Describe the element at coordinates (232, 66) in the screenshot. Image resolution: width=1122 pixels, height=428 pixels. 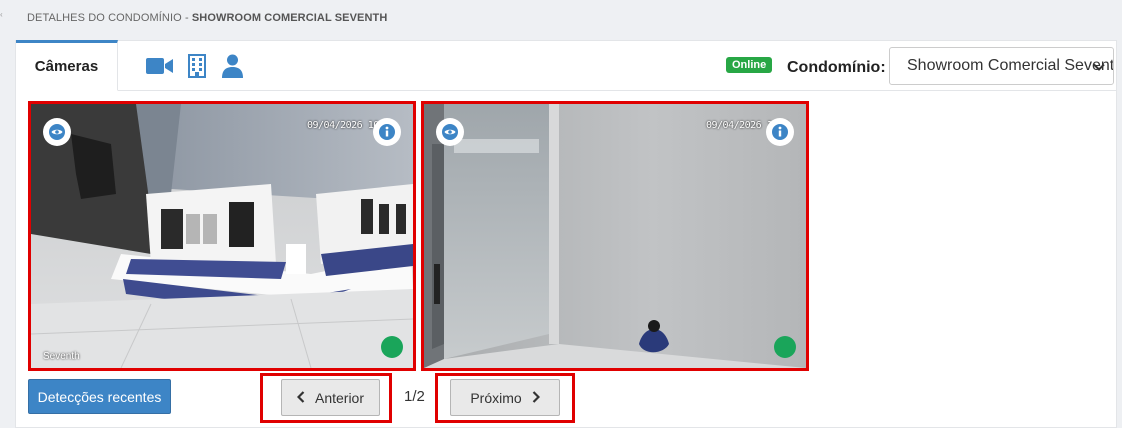
I see `user-icon` at that location.